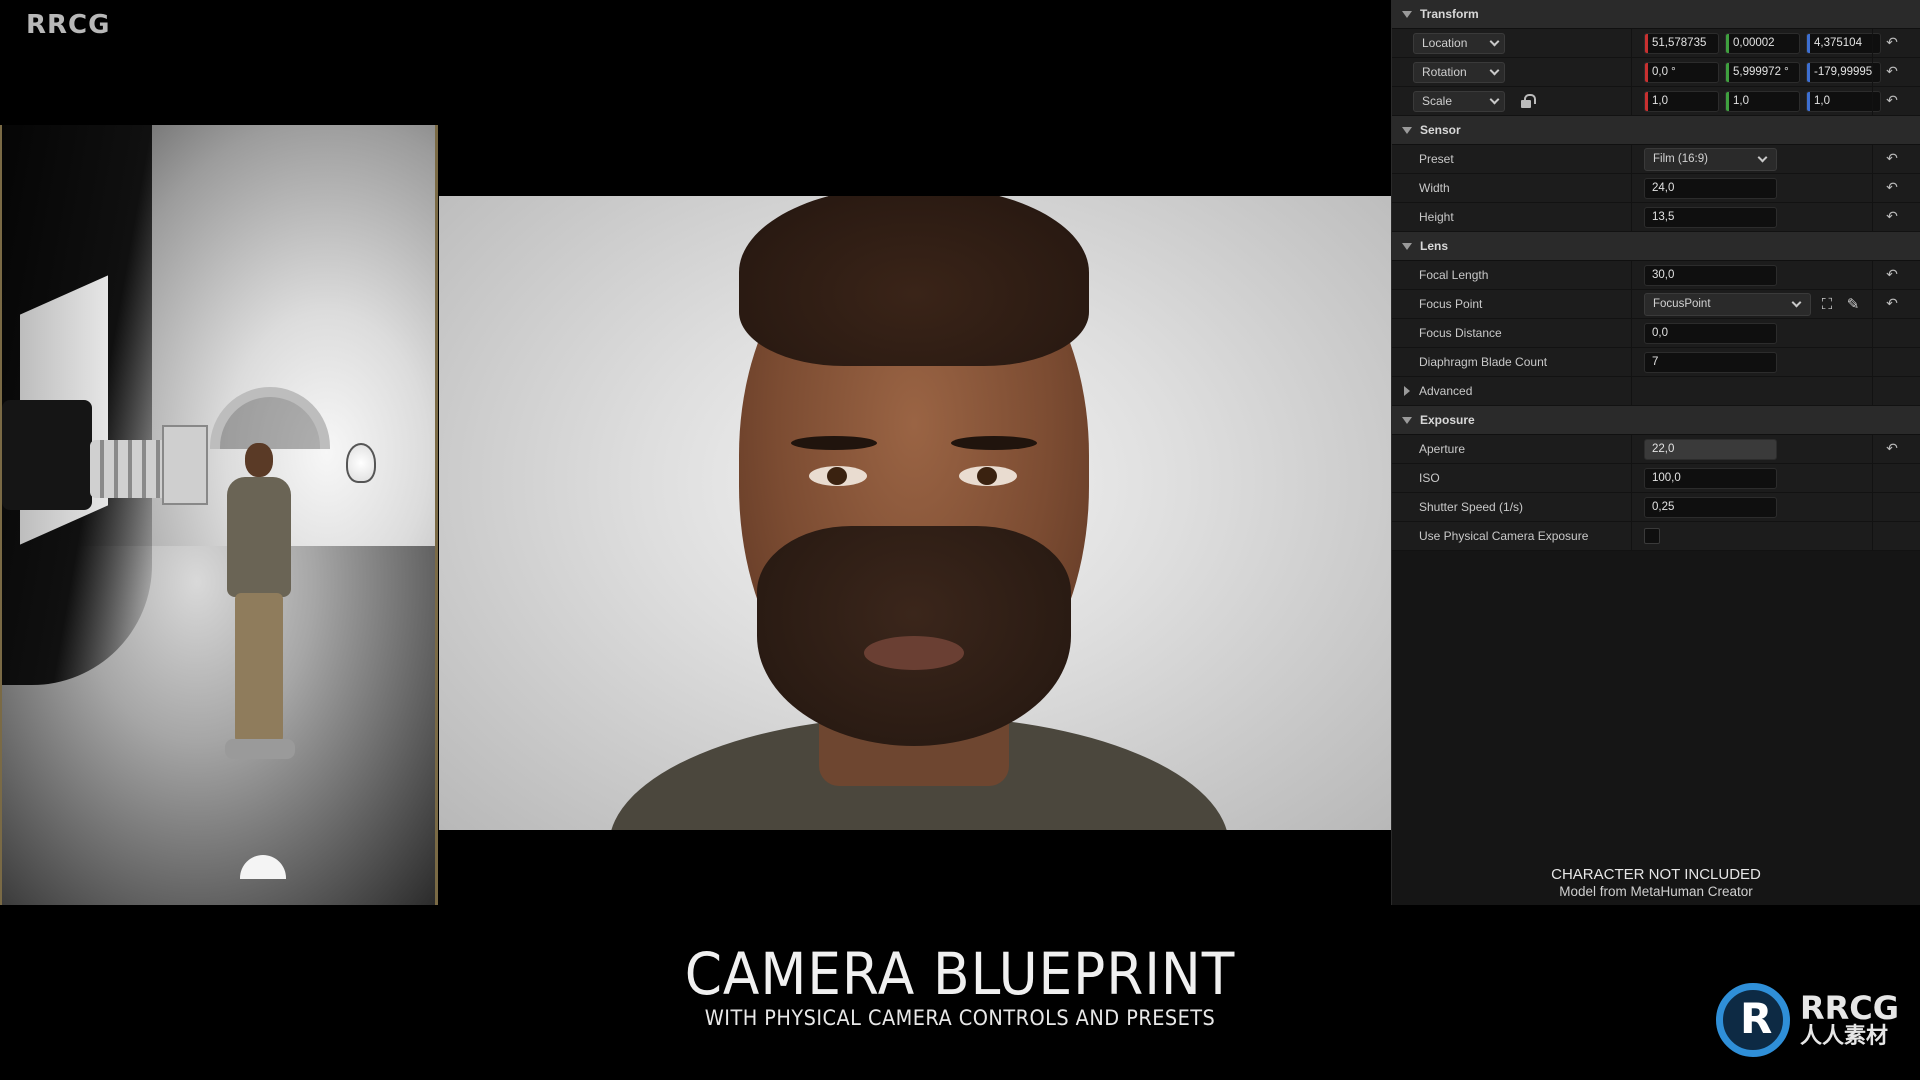 The width and height of the screenshot is (1920, 1080). What do you see at coordinates (834, 443) in the screenshot?
I see `portrait-left-brow` at bounding box center [834, 443].